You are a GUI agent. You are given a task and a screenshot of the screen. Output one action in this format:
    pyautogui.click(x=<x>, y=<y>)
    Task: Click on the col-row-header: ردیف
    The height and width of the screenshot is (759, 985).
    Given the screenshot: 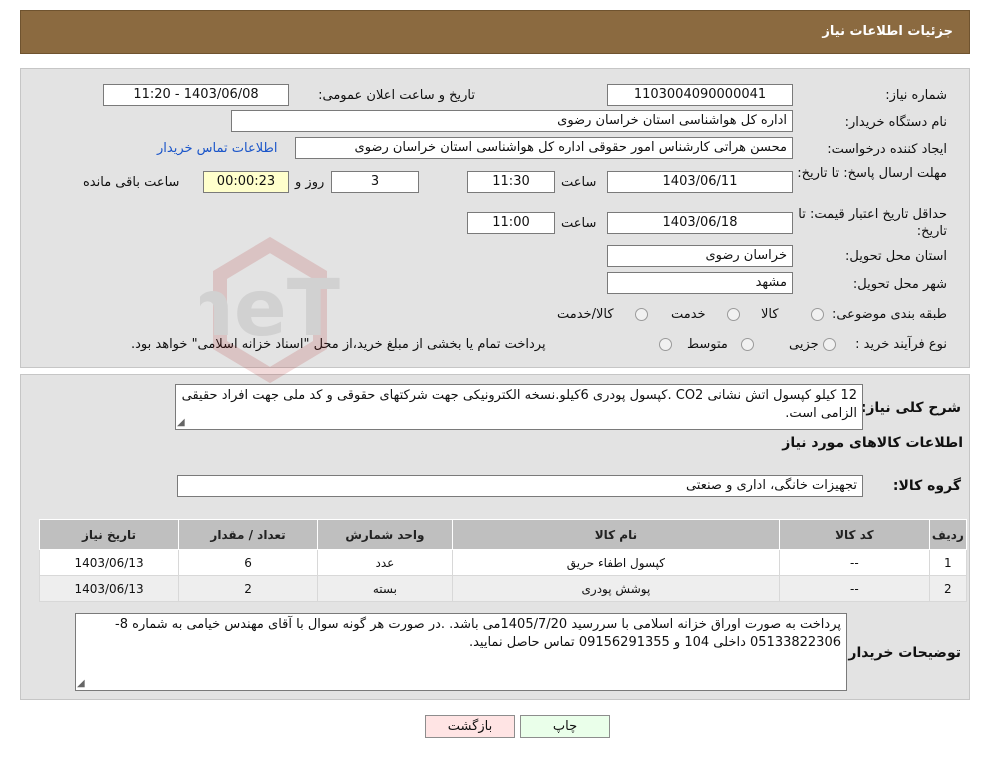 What is the action you would take?
    pyautogui.click(x=948, y=534)
    